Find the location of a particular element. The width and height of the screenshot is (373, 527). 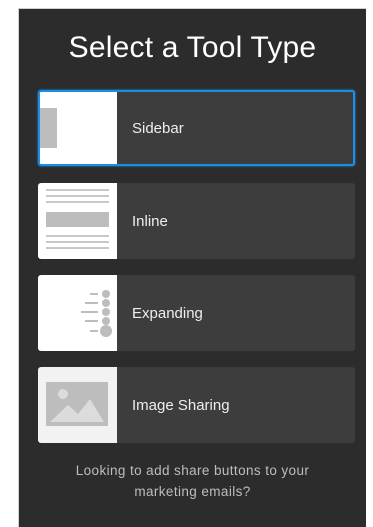

image-sharing-icon is located at coordinates (77, 404).